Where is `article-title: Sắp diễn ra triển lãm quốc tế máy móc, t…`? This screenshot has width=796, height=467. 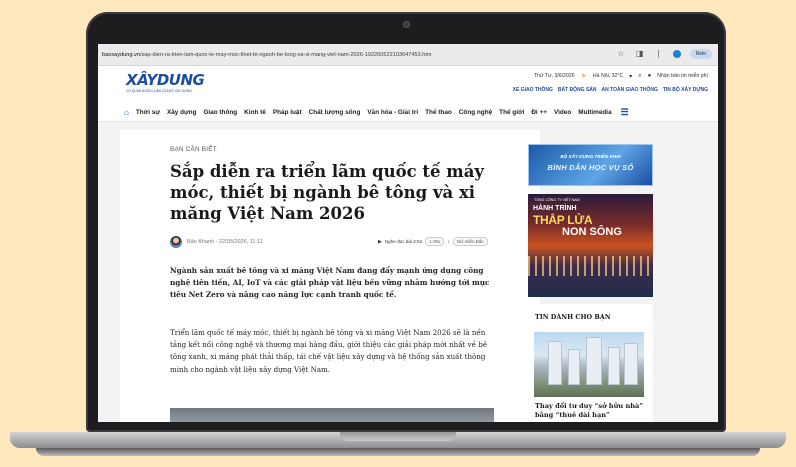 article-title: Sắp diễn ra triển lãm quốc tế máy móc, t… is located at coordinates (327, 192).